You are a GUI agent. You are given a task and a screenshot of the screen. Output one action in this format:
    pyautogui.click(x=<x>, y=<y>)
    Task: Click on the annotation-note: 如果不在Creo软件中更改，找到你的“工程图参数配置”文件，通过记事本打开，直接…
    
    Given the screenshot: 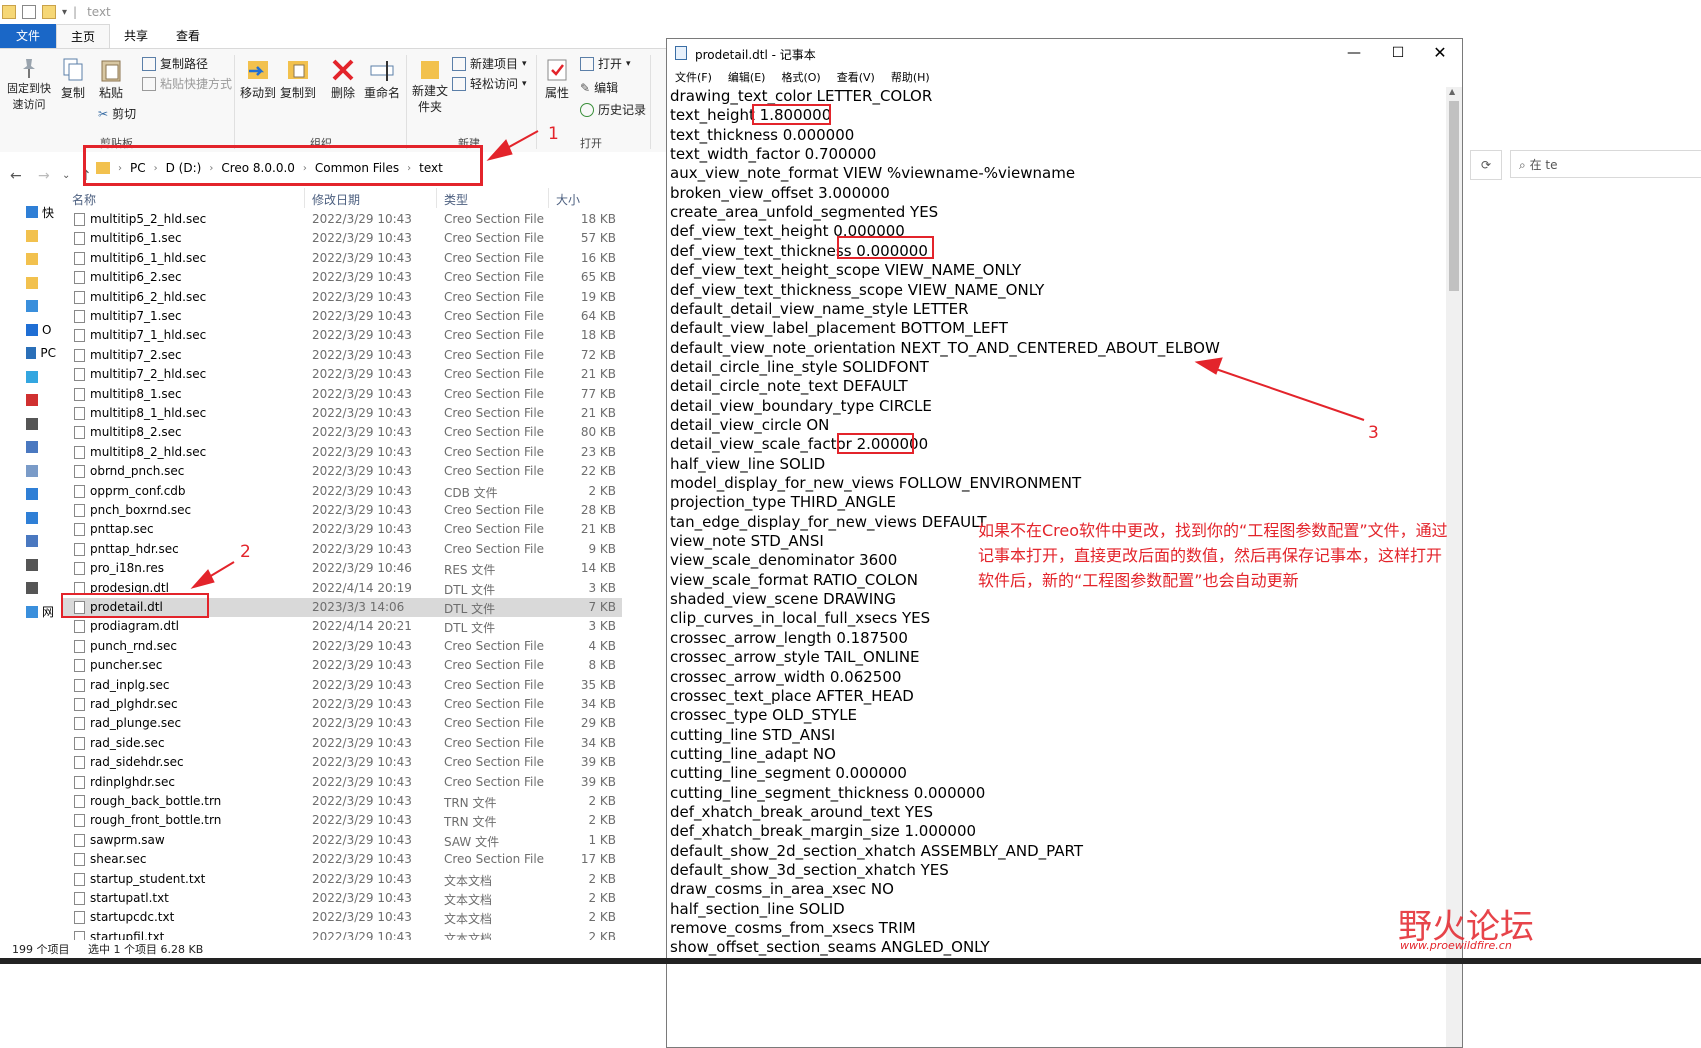 What is the action you would take?
    pyautogui.click(x=1213, y=555)
    